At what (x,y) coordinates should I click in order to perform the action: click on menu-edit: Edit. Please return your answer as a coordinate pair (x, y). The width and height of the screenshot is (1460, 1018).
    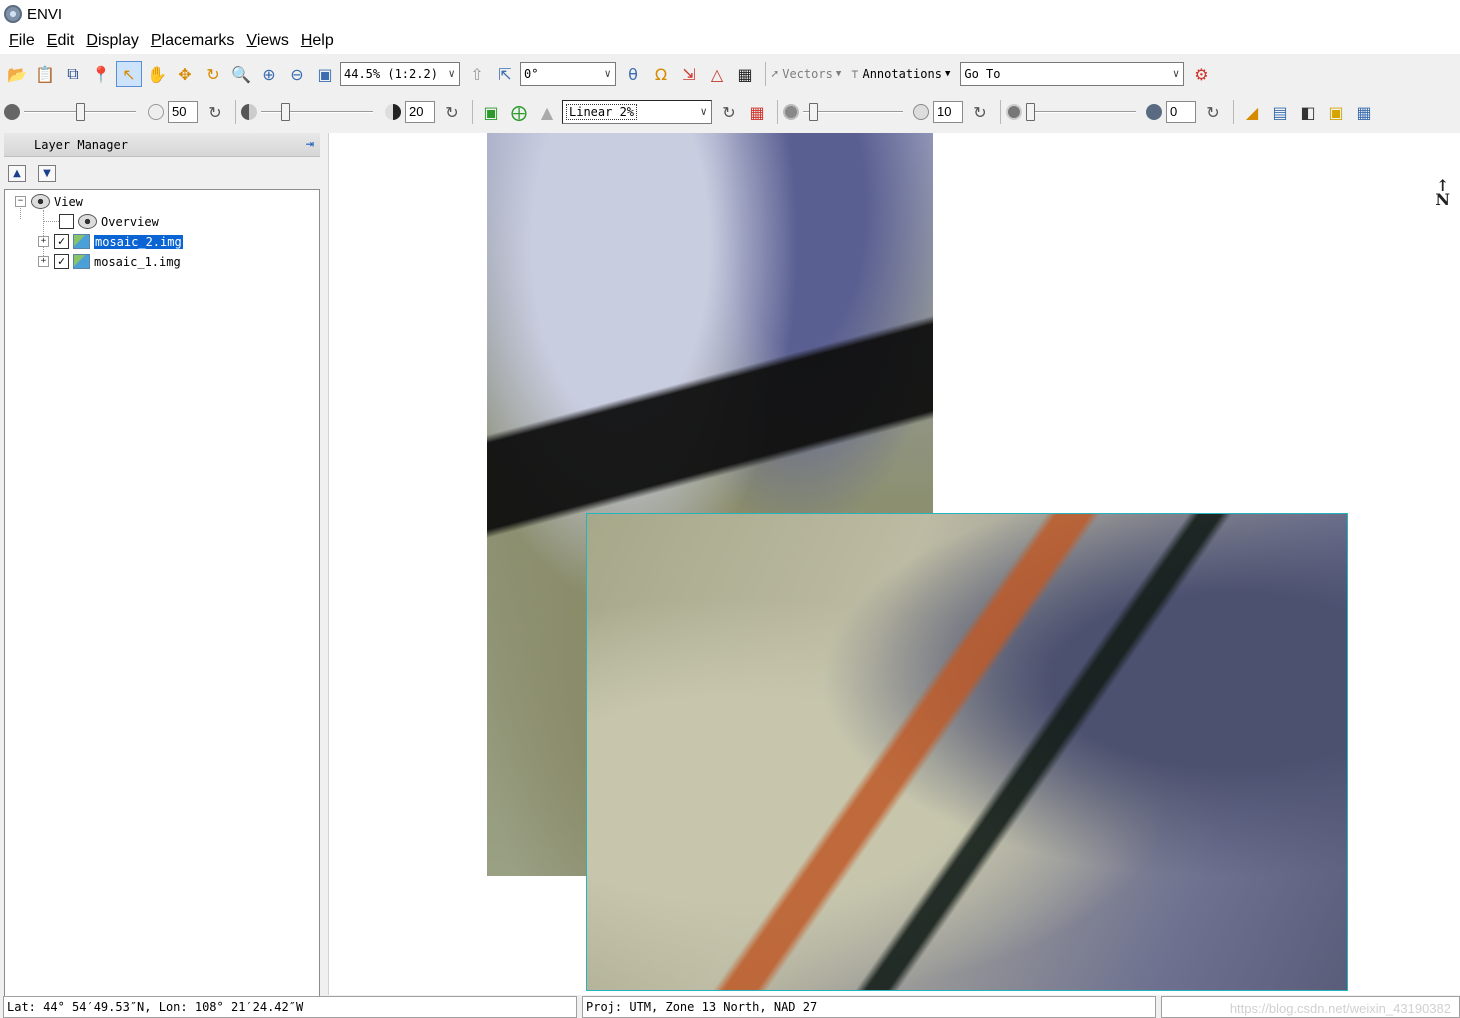
    Looking at the image, I should click on (61, 41).